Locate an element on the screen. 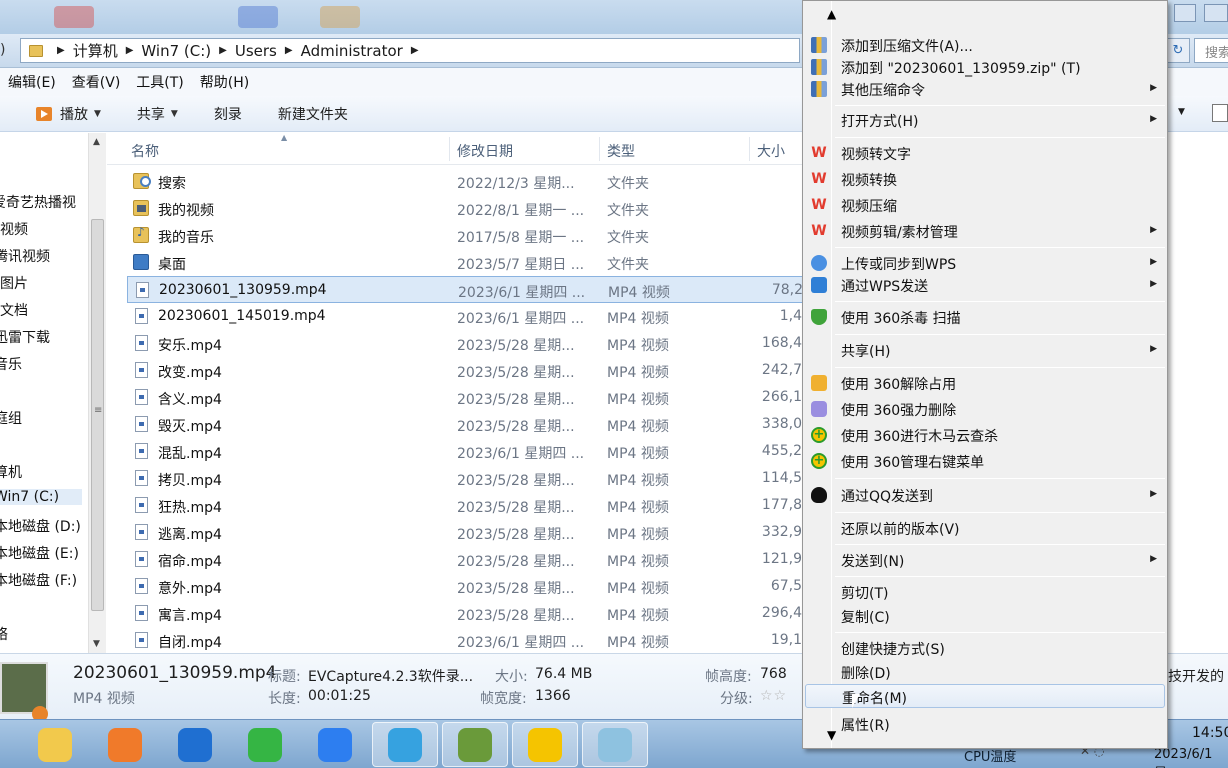 Image resolution: width=1228 pixels, height=768 pixels. file-row: 搜索 2022/12/3 星期... 文件夹 is located at coordinates (464, 181).